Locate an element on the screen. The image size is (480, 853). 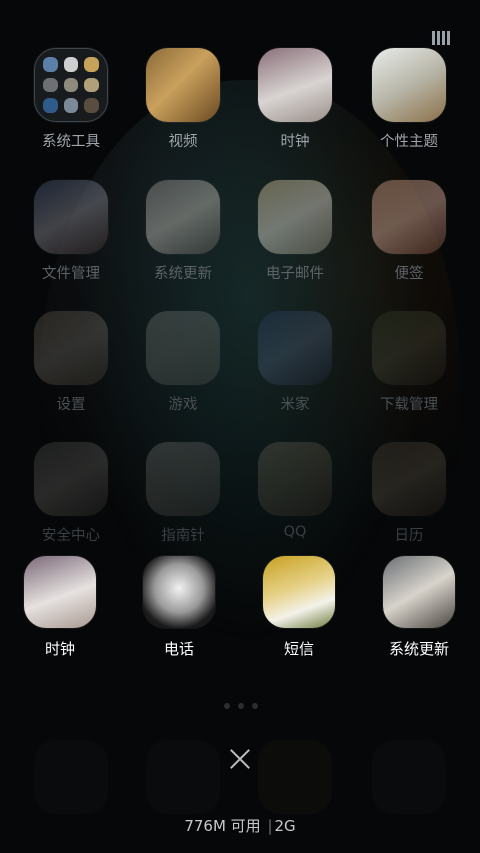
app-label: 游戏 is located at coordinates (183, 405).